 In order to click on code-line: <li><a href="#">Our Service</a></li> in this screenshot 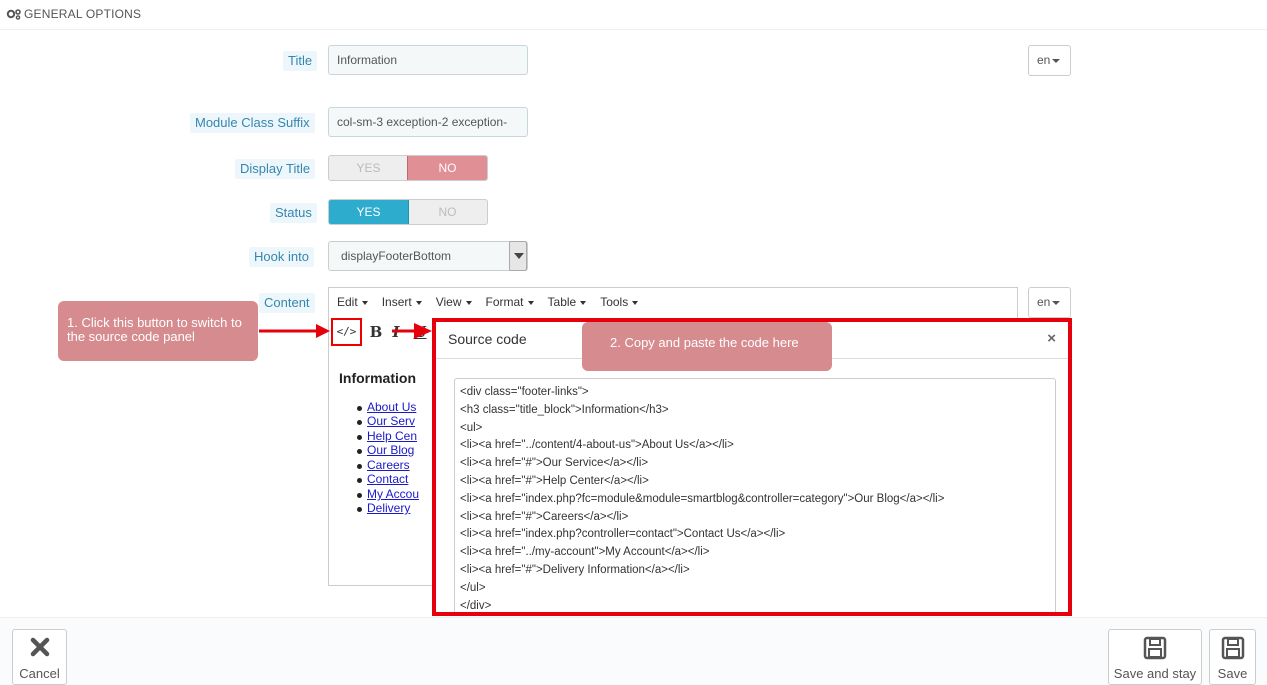, I will do `click(554, 463)`.